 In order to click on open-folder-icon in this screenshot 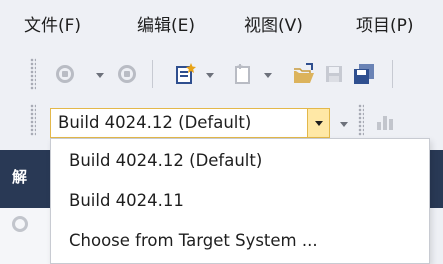, I will do `click(304, 74)`.